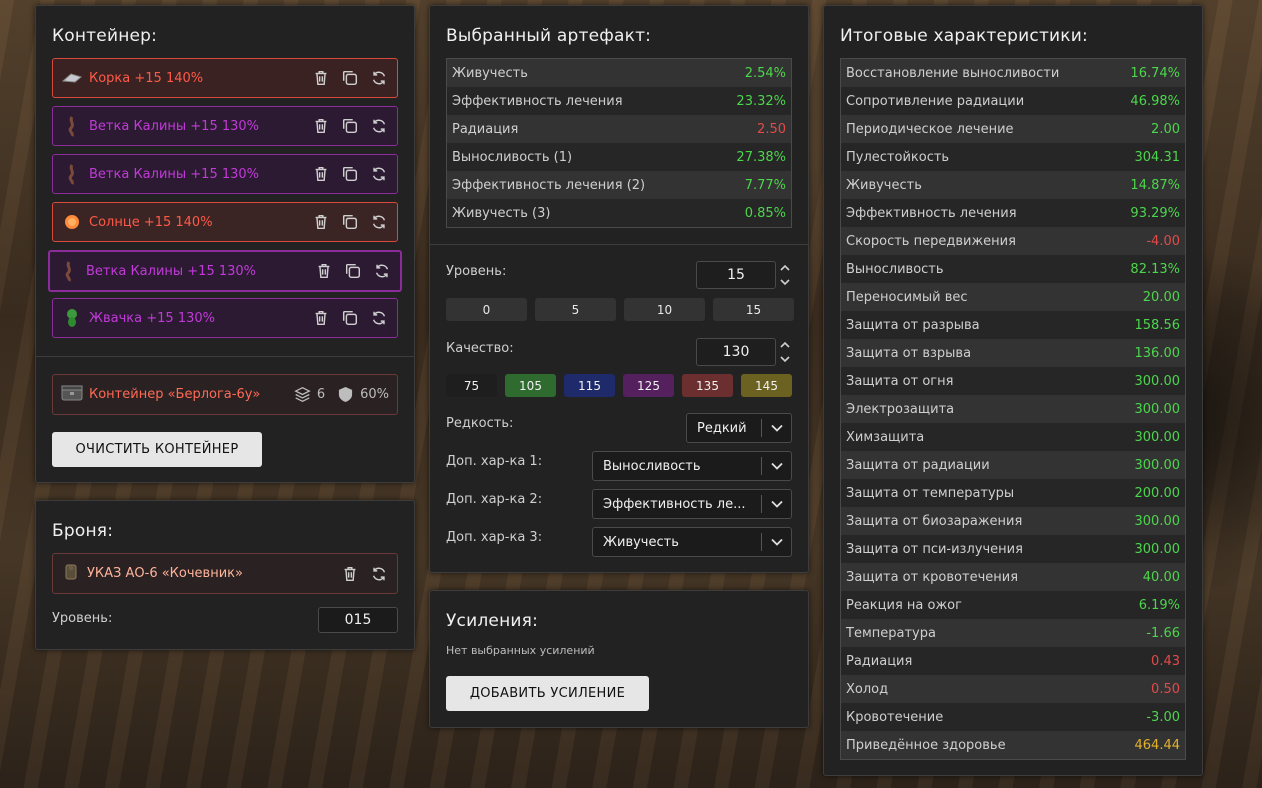 The width and height of the screenshot is (1262, 788). Describe the element at coordinates (1013, 661) in the screenshot. I see `stat-row: Радиация 0.43` at that location.